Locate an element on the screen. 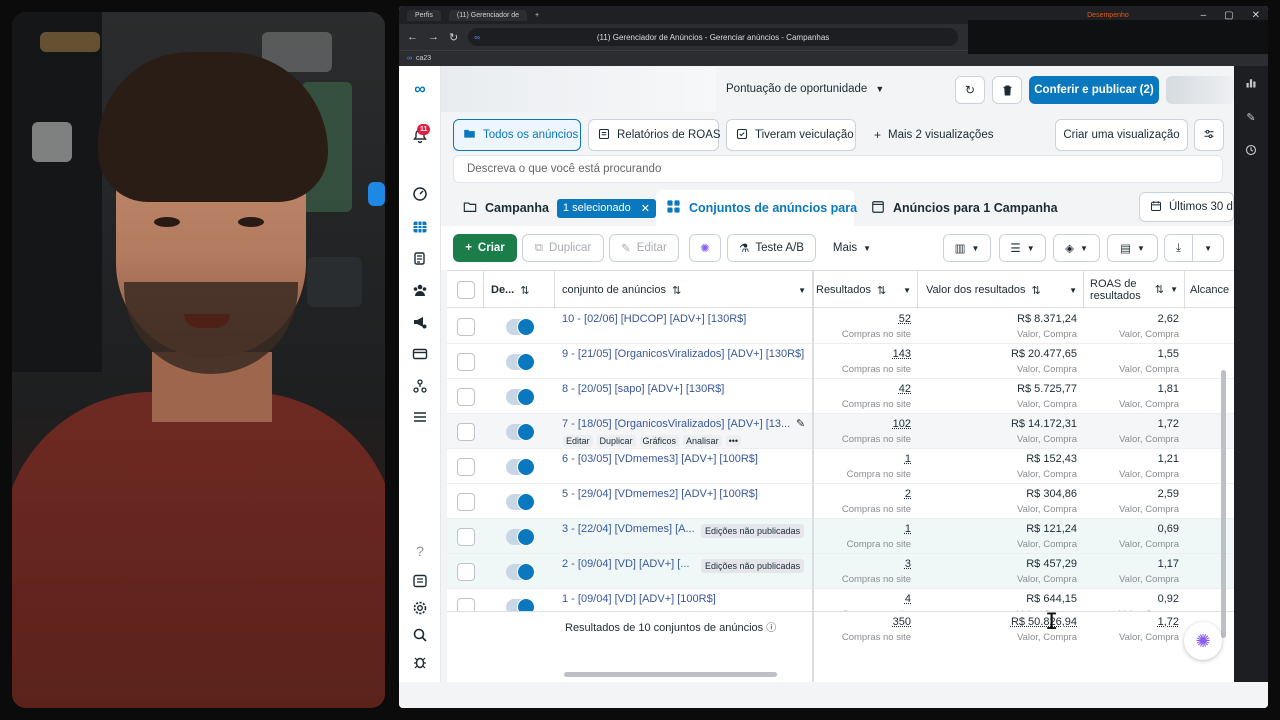  back-icon: ← is located at coordinates (412, 37).